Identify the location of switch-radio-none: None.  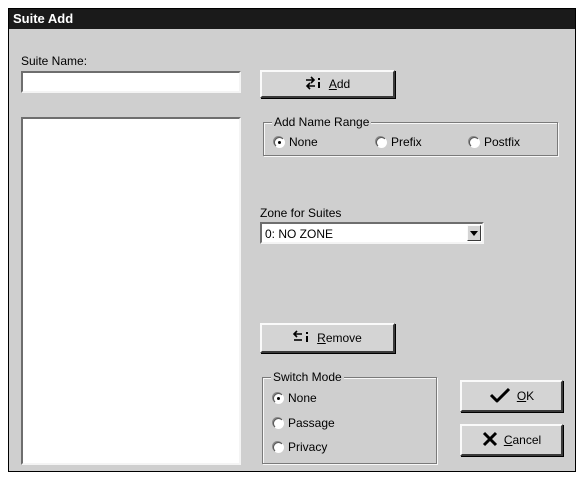
(295, 398).